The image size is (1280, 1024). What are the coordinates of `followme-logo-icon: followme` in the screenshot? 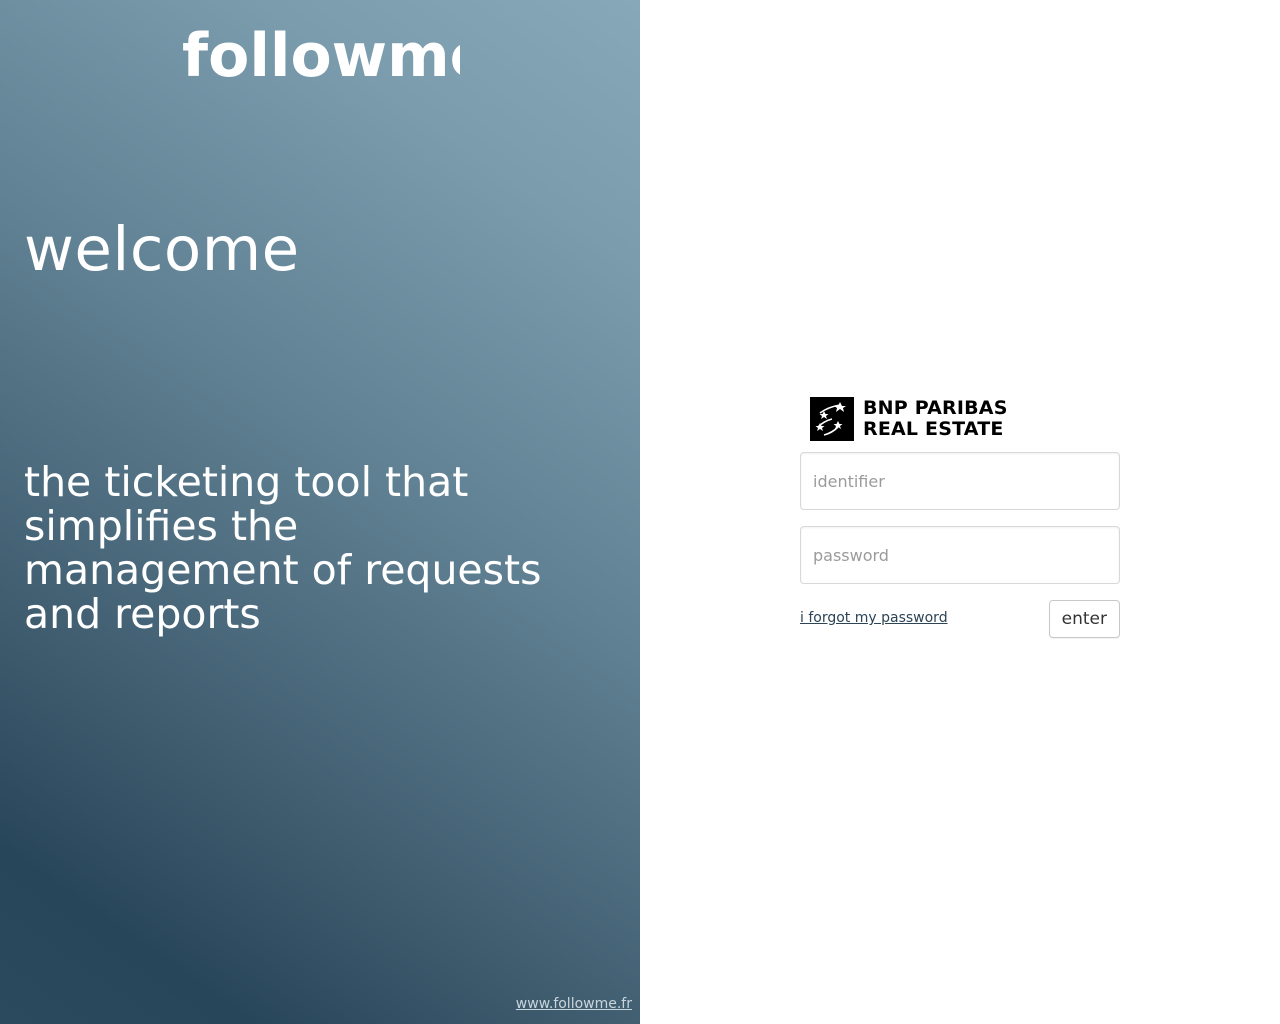 It's located at (321, 56).